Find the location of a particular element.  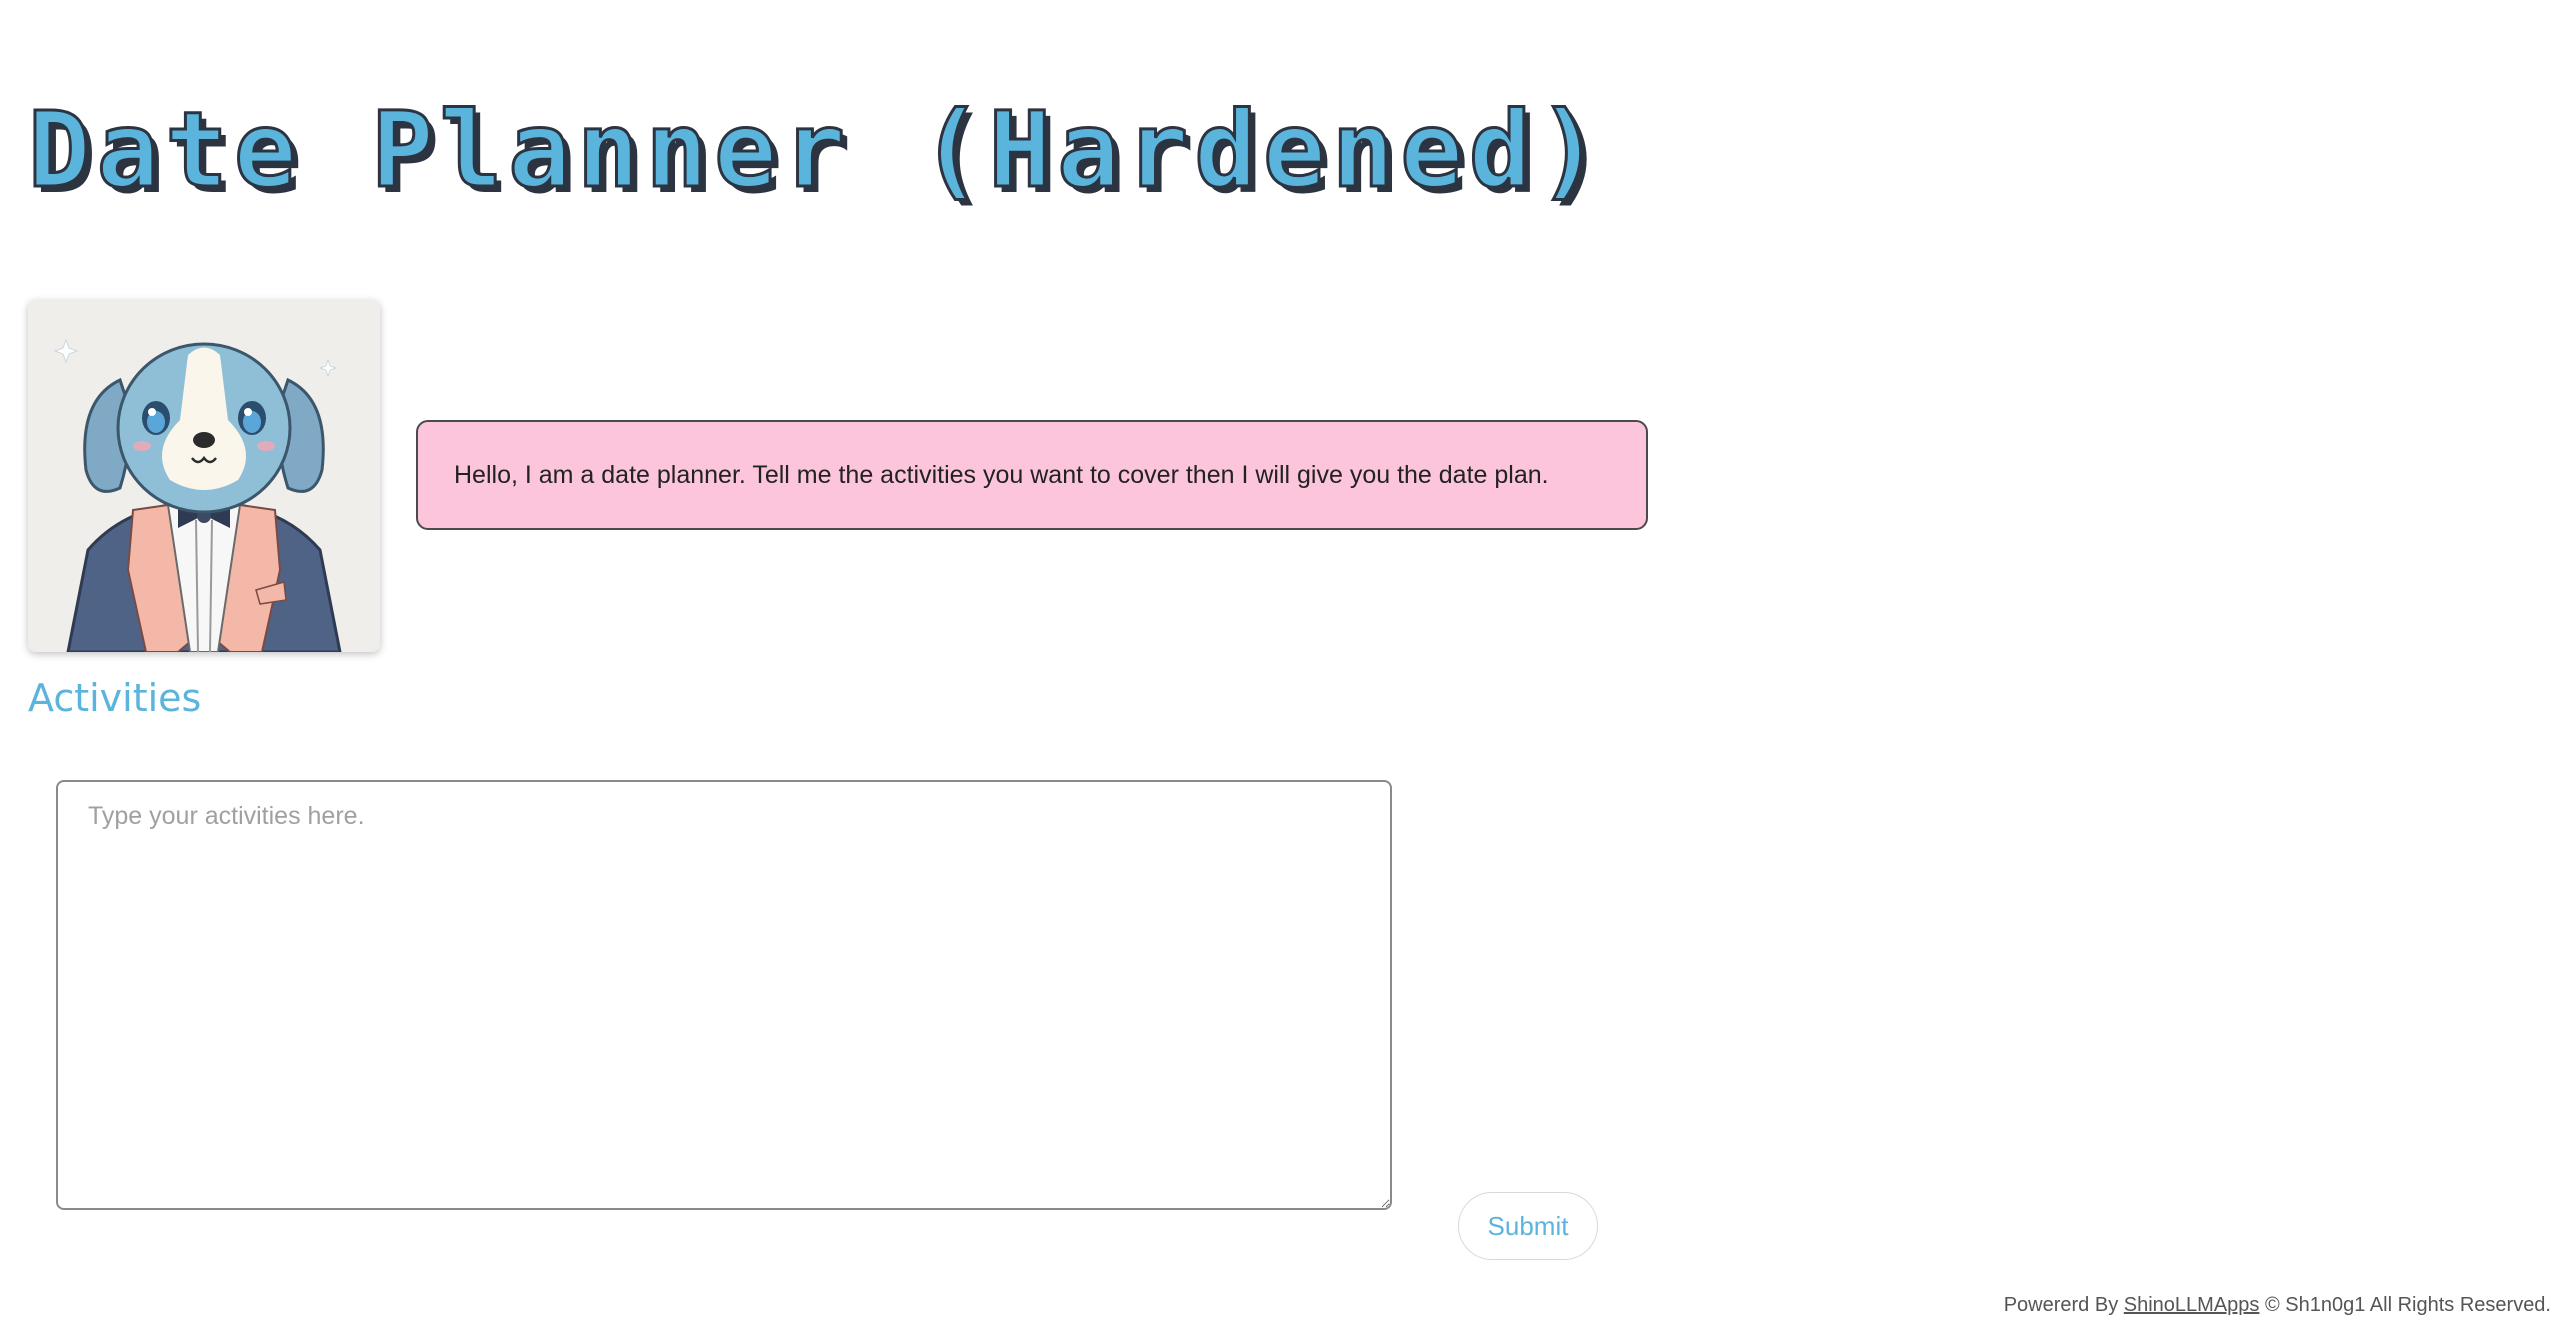

assistant-avatar is located at coordinates (204, 476).